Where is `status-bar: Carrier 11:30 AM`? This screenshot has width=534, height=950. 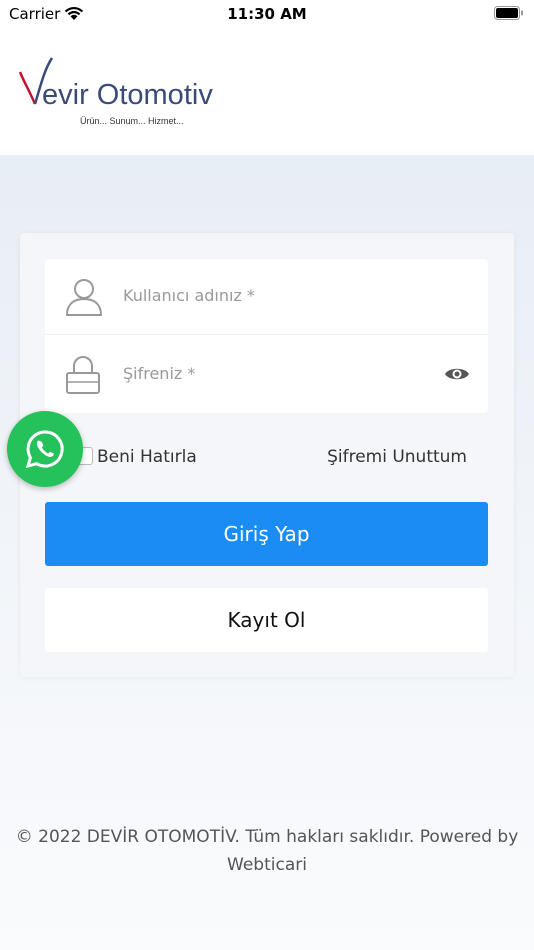
status-bar: Carrier 11:30 AM is located at coordinates (267, 15).